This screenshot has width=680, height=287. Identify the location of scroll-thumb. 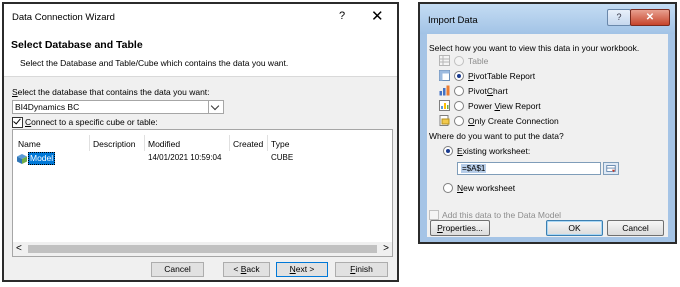
(202, 249).